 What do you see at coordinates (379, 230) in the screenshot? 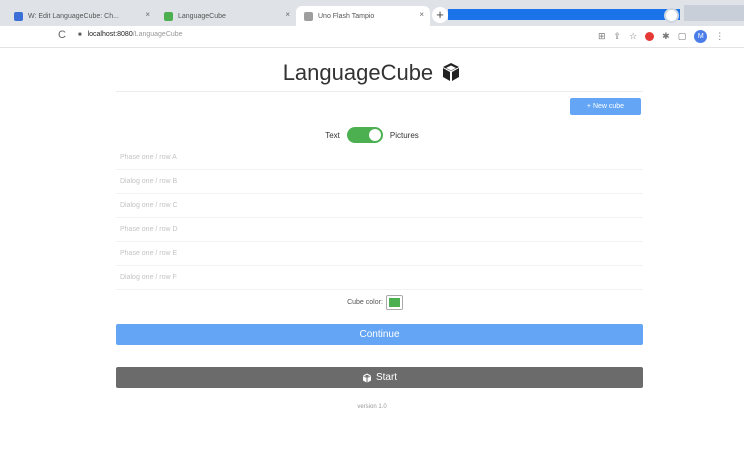
I see `list-item: Phase one / row D` at bounding box center [379, 230].